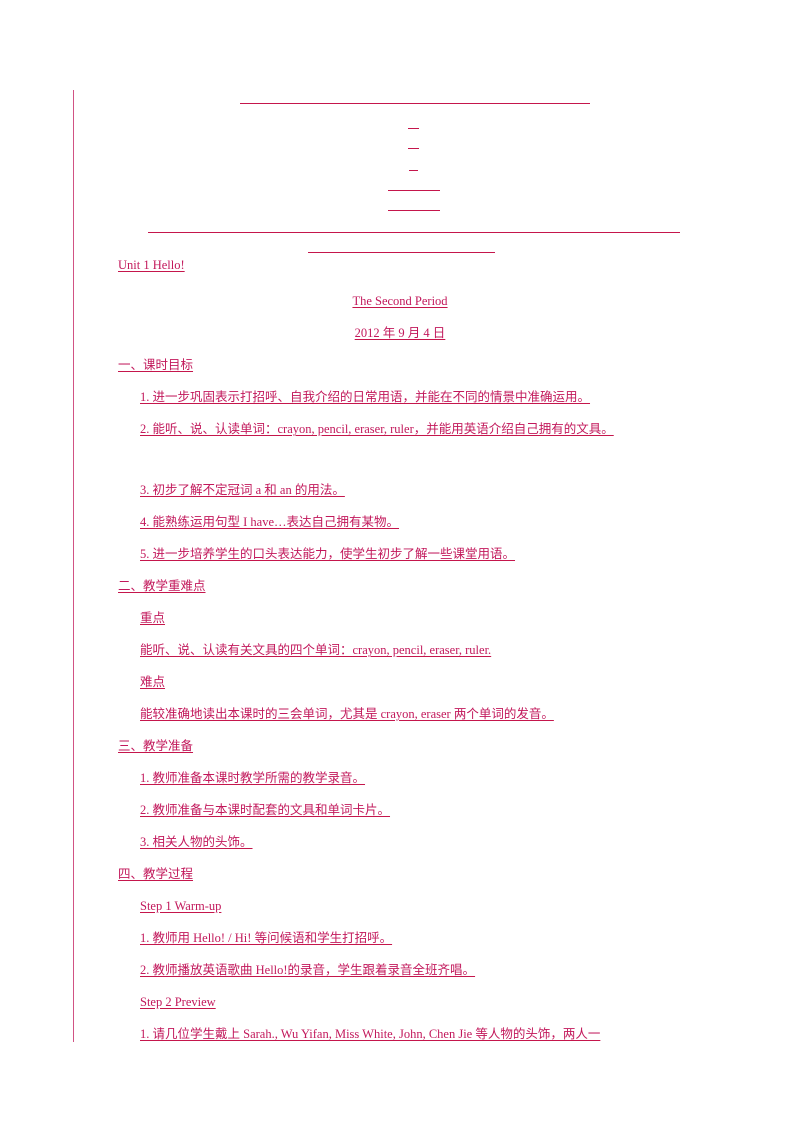 Image resolution: width=800 pixels, height=1132 pixels. Describe the element at coordinates (242, 490) in the screenshot. I see `section-item: 3. 初步了解不定冠词 a 和 an 的用法。` at that location.